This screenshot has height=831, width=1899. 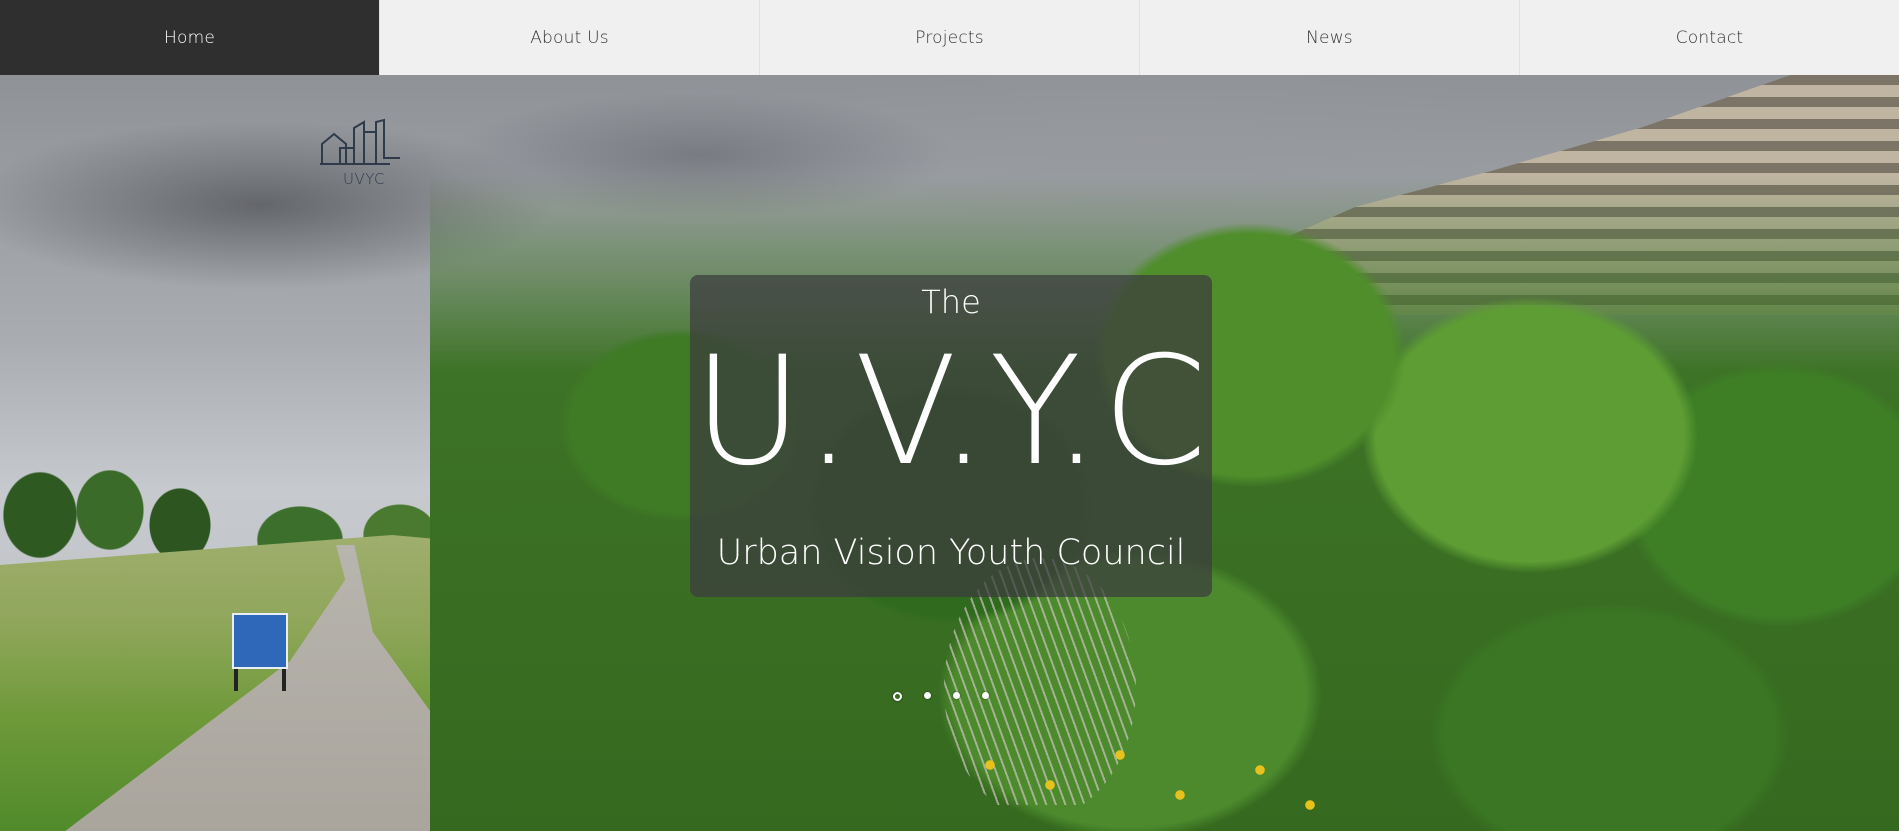 What do you see at coordinates (951, 553) in the screenshot?
I see `hero-subtitle: Urban Vision Youth Council` at bounding box center [951, 553].